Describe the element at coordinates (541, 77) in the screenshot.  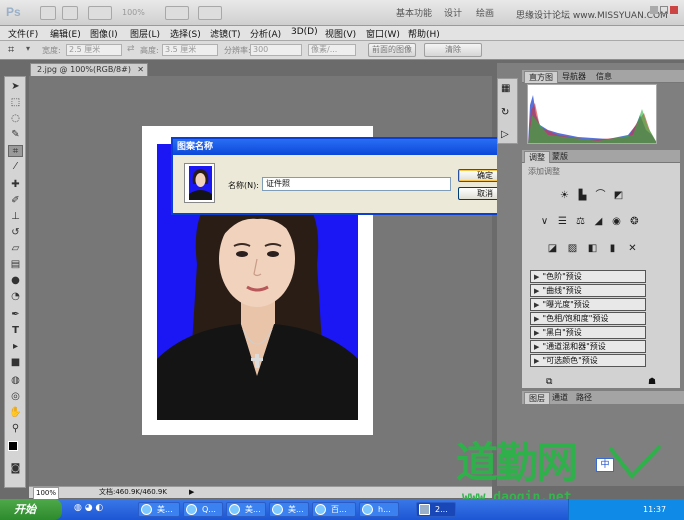
I see `tab-histogram: 直方图` at that location.